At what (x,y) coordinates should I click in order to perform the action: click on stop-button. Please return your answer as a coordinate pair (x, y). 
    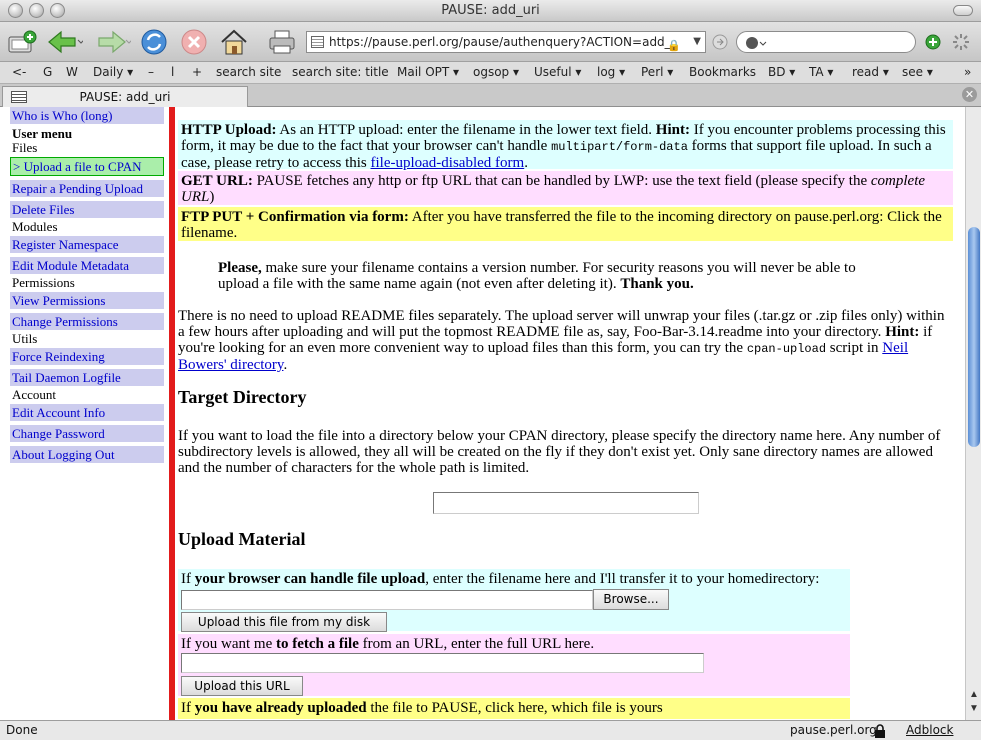
    Looking at the image, I should click on (194, 42).